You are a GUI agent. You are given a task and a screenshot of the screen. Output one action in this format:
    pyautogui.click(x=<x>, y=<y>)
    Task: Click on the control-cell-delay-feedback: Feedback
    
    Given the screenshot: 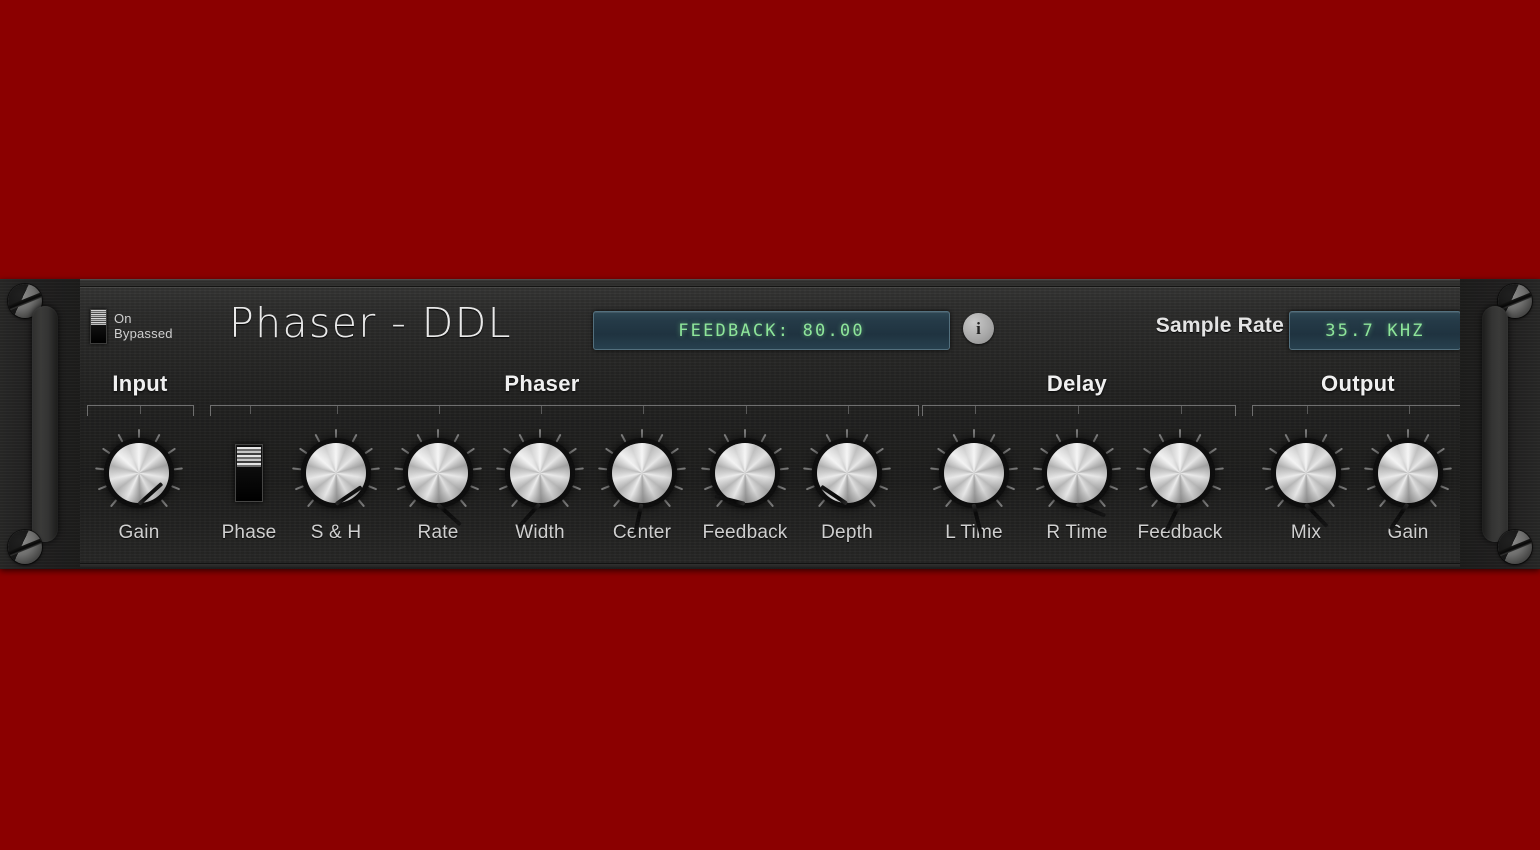 What is the action you would take?
    pyautogui.click(x=1180, y=486)
    